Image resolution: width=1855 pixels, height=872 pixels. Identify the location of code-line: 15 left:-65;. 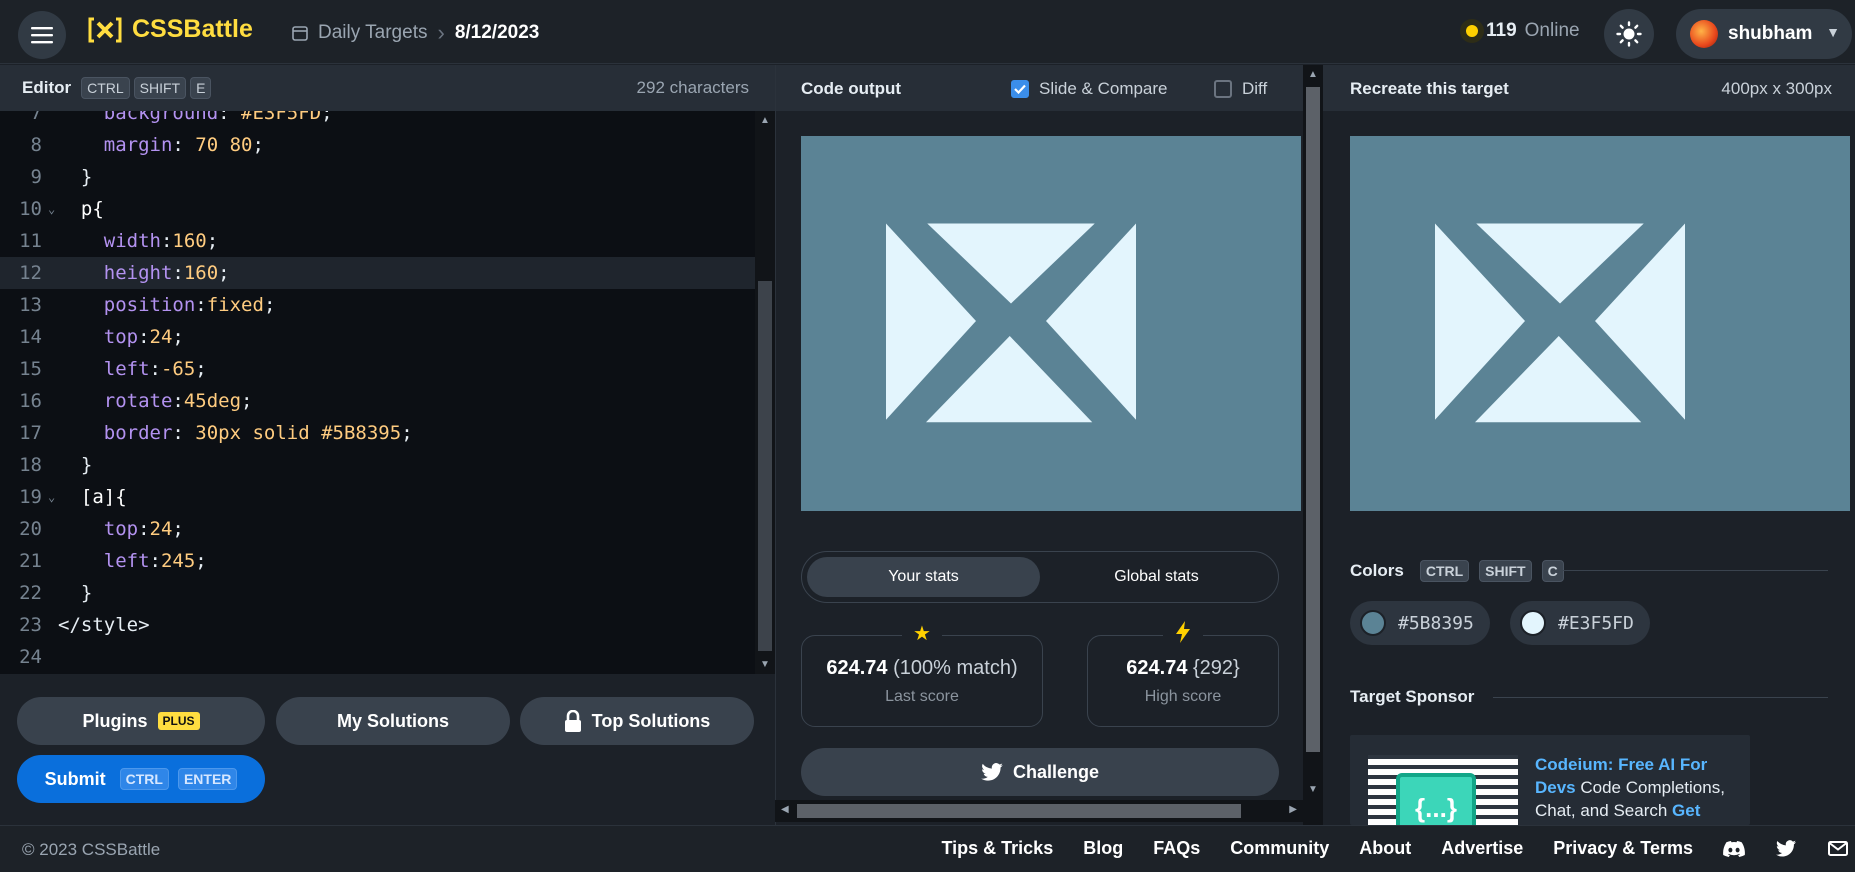
(377, 369).